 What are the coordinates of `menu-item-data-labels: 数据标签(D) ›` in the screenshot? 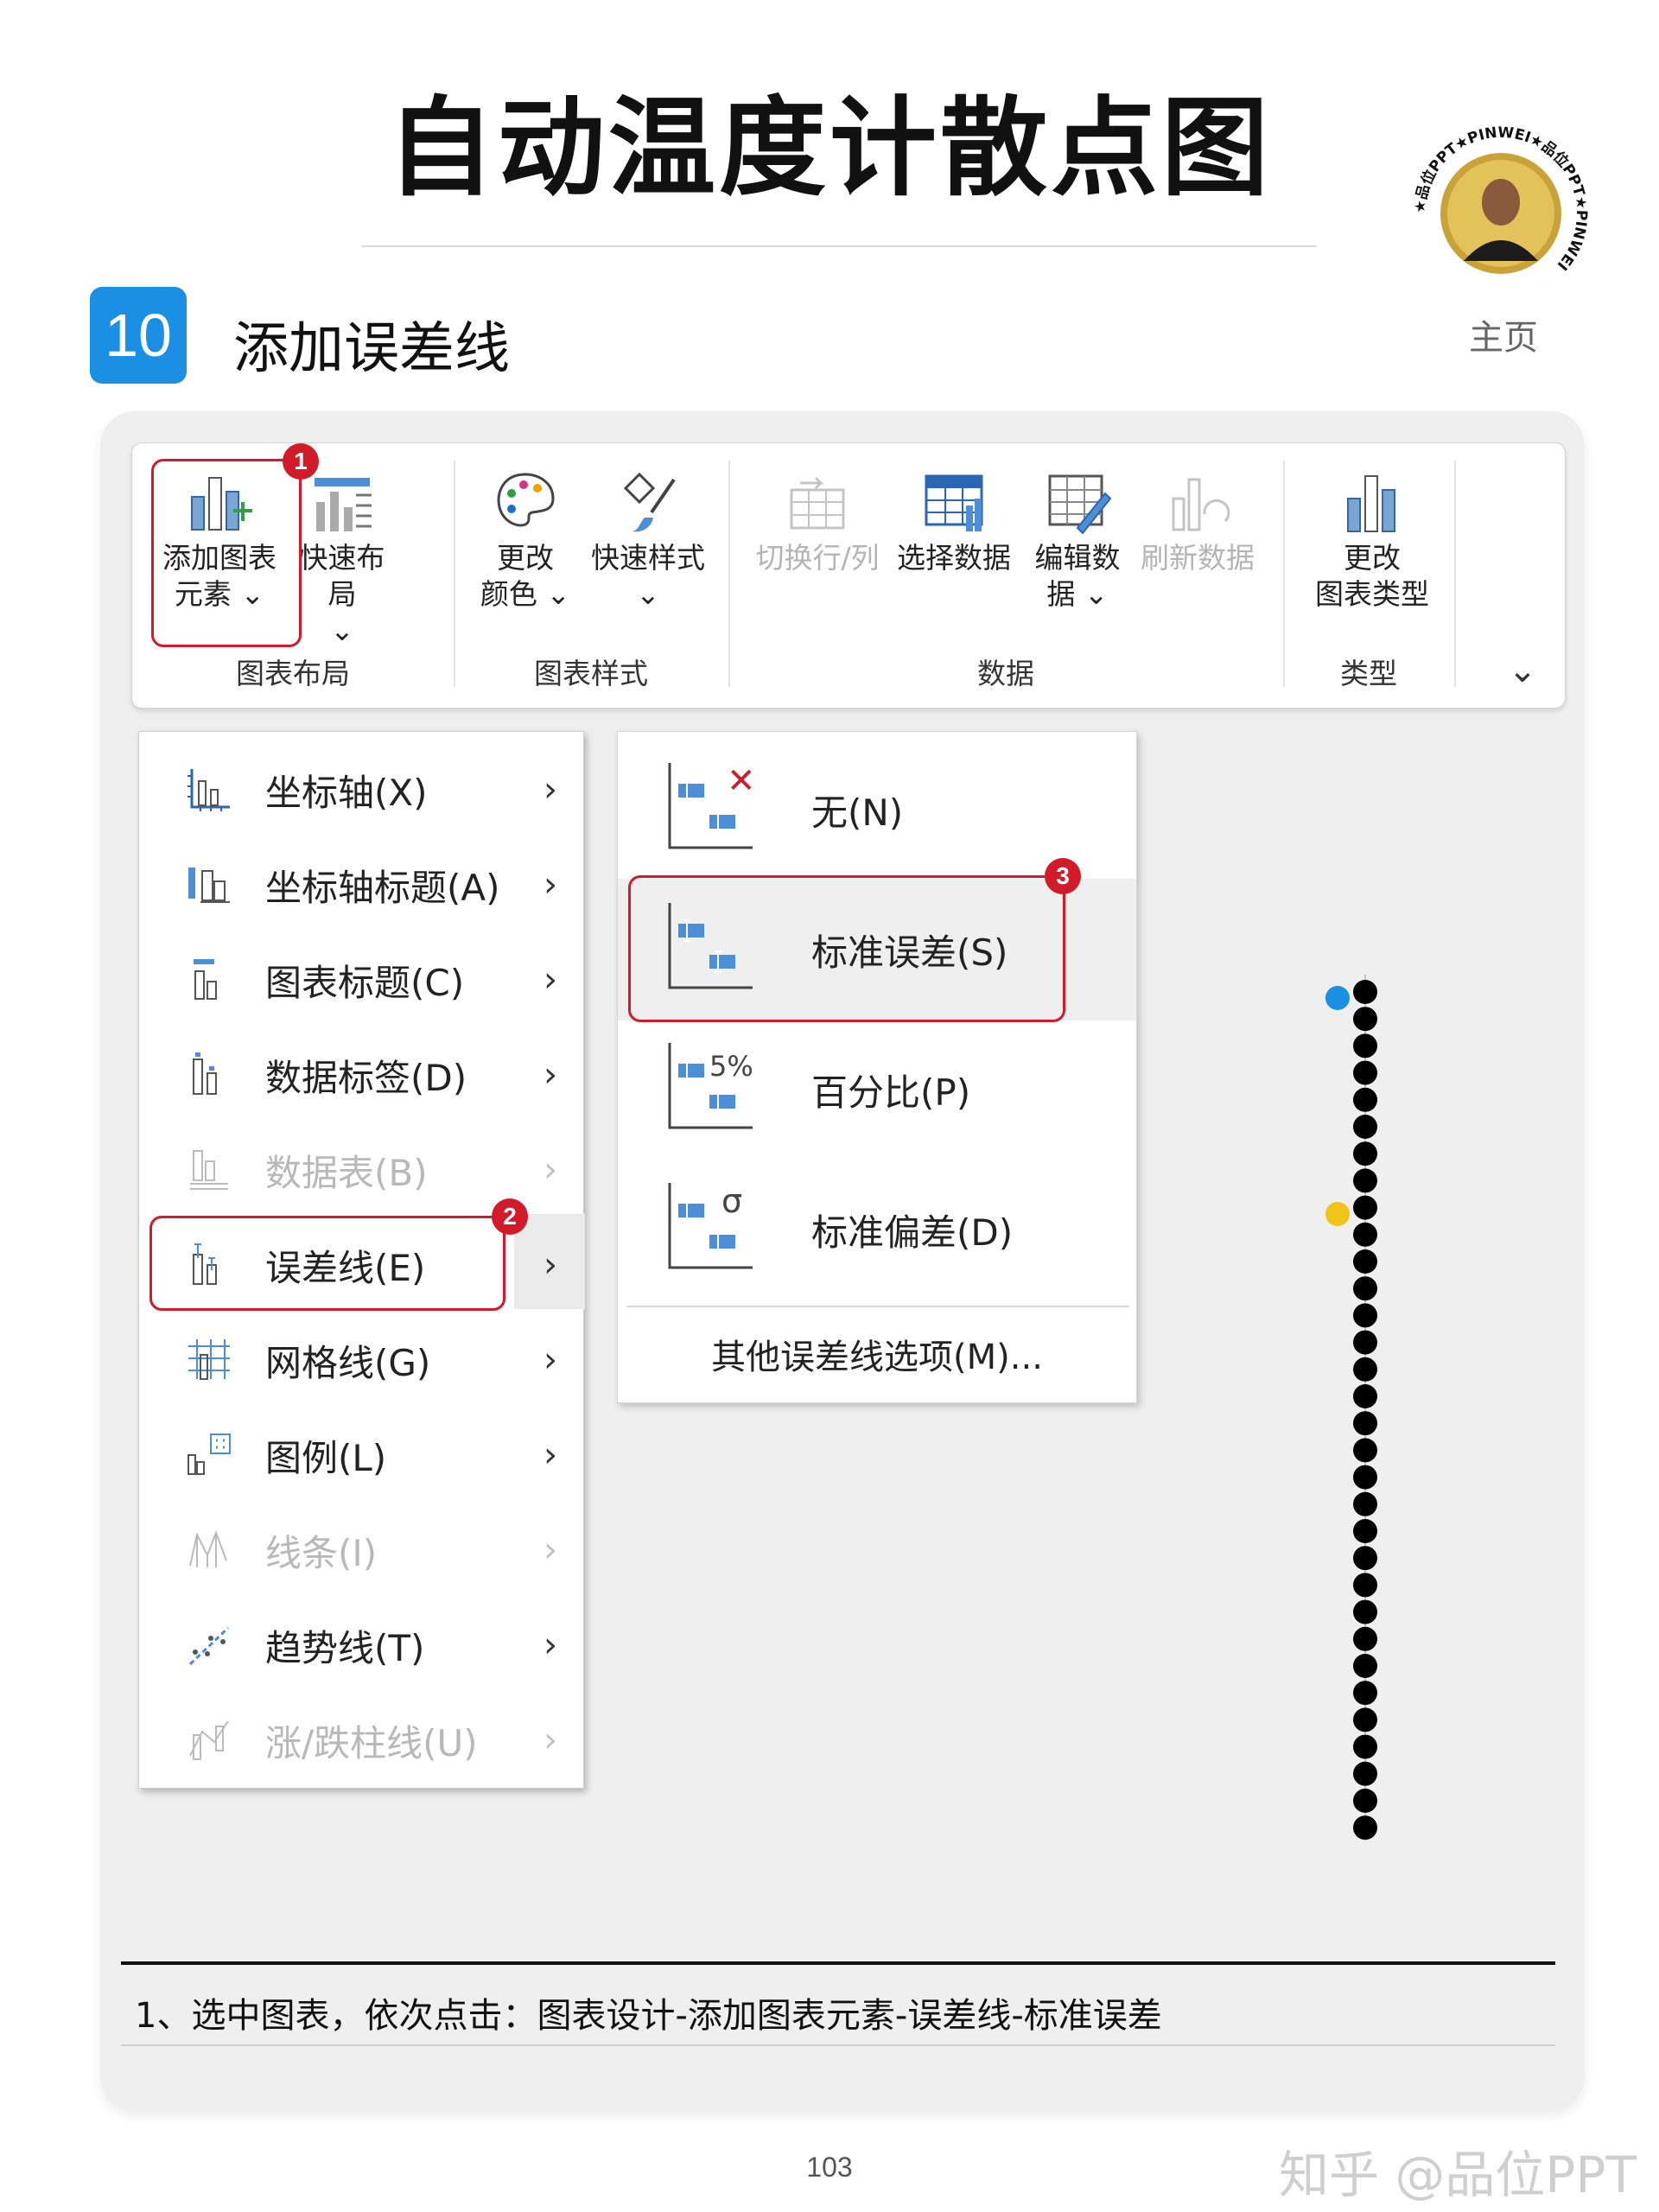 It's located at (361, 1074).